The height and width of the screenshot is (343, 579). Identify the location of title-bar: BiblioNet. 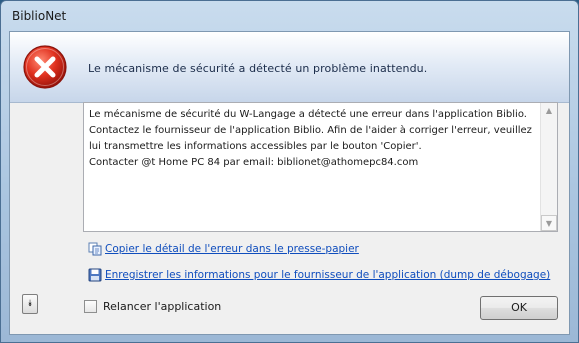
(289, 16).